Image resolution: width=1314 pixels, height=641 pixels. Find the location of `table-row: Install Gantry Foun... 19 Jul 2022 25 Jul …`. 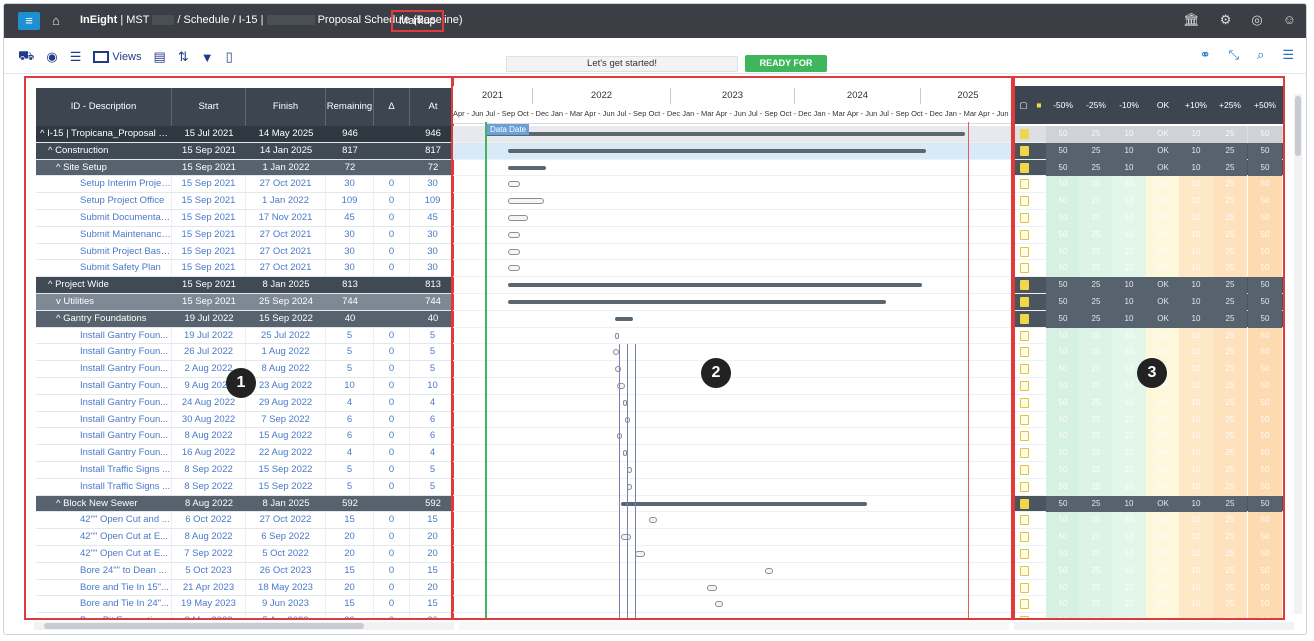

table-row: Install Gantry Foun... 19 Jul 2022 25 Jul … is located at coordinates (244, 336).